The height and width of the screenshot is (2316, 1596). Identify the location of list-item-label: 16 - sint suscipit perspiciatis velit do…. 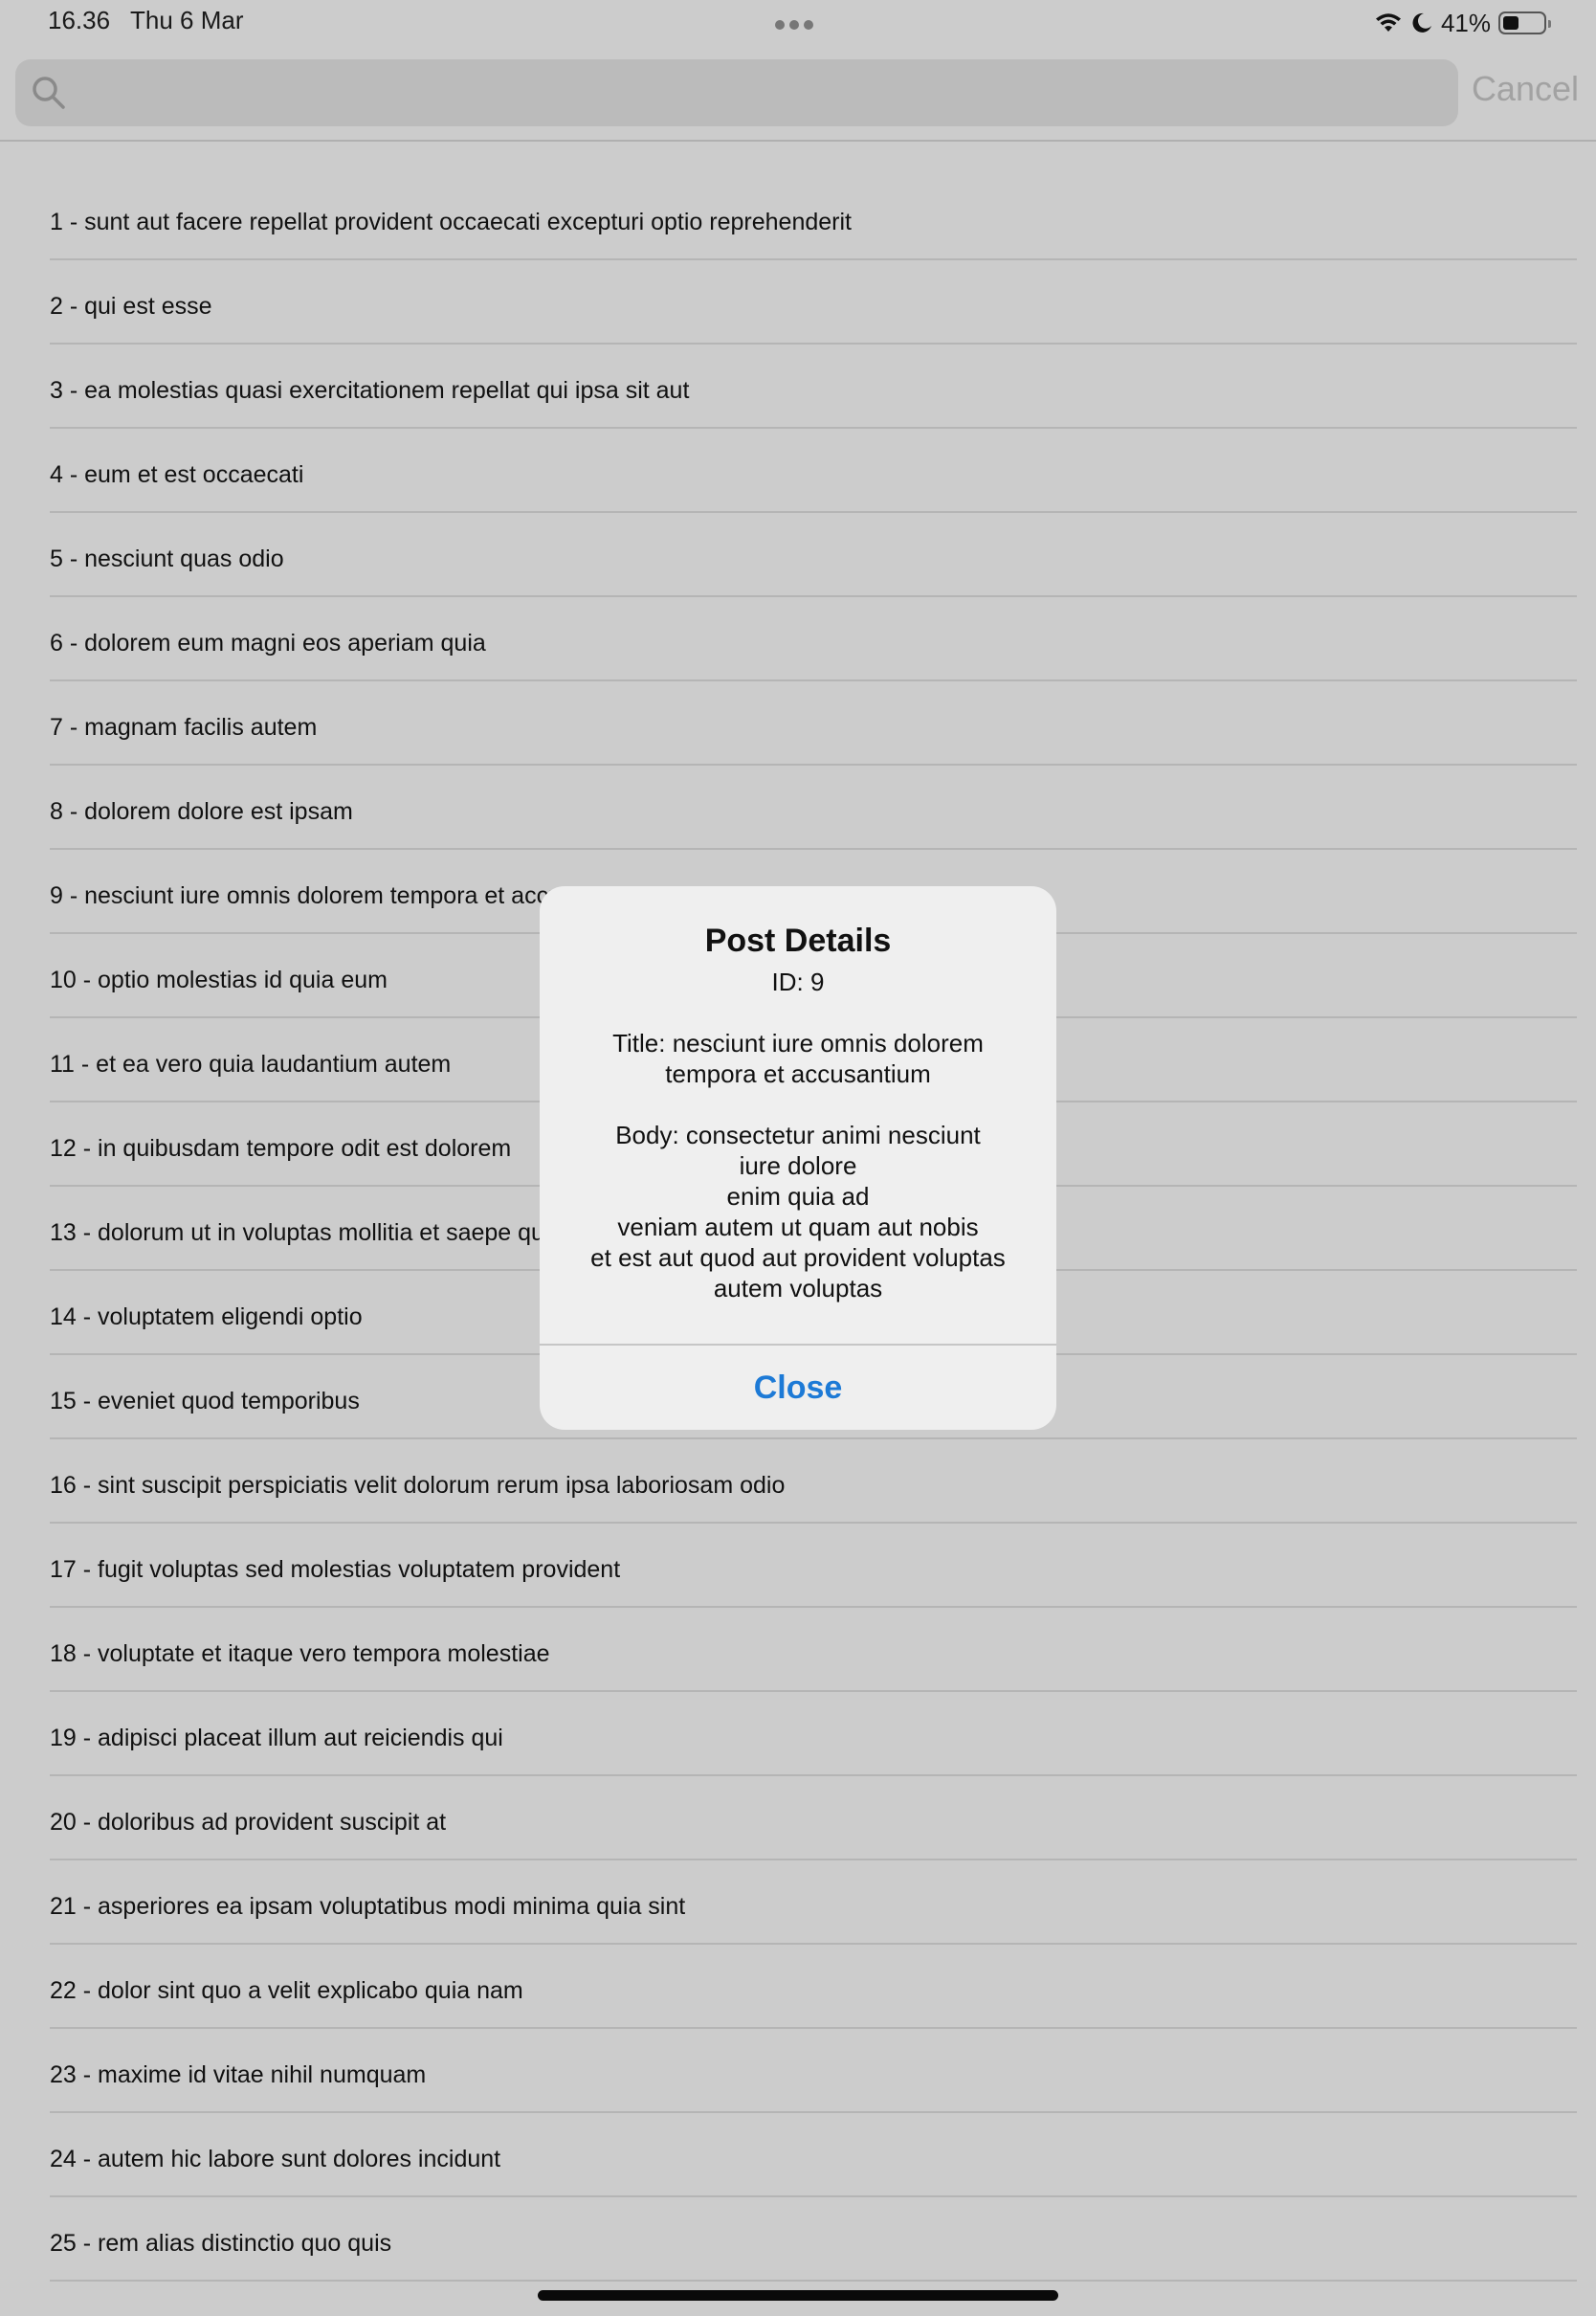
(418, 1485).